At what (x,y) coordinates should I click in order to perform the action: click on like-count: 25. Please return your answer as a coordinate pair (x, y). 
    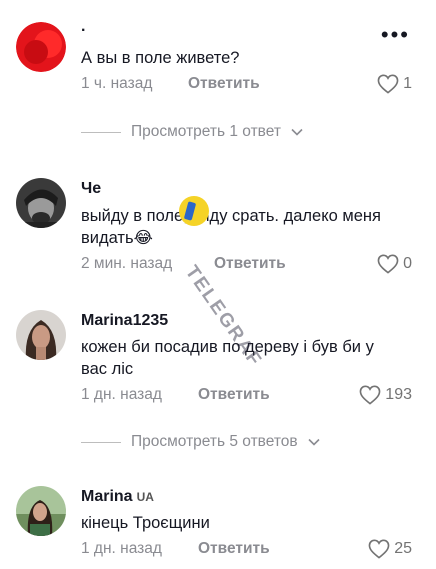
    Looking at the image, I should click on (403, 548).